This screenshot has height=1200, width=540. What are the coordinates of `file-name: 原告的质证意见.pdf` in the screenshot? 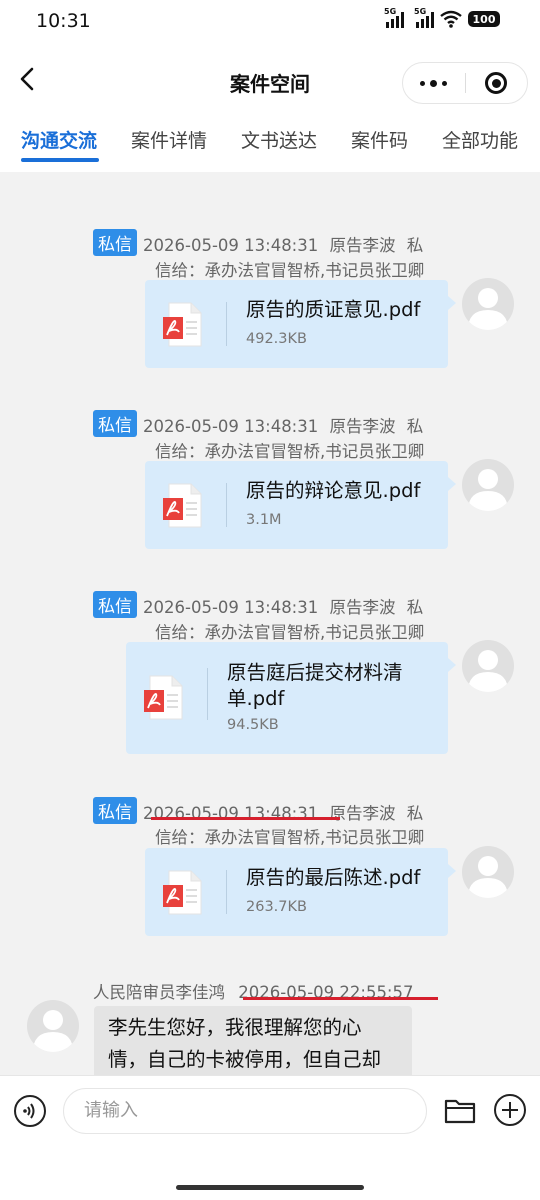 It's located at (333, 309).